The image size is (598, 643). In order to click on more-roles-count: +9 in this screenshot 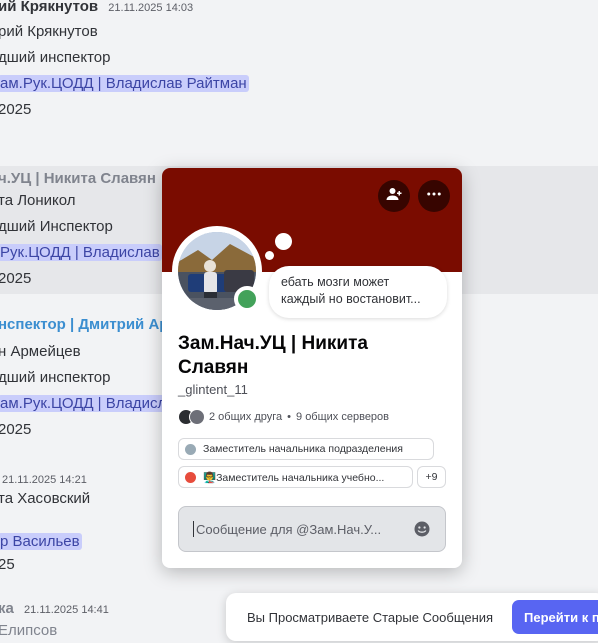, I will do `click(431, 477)`.